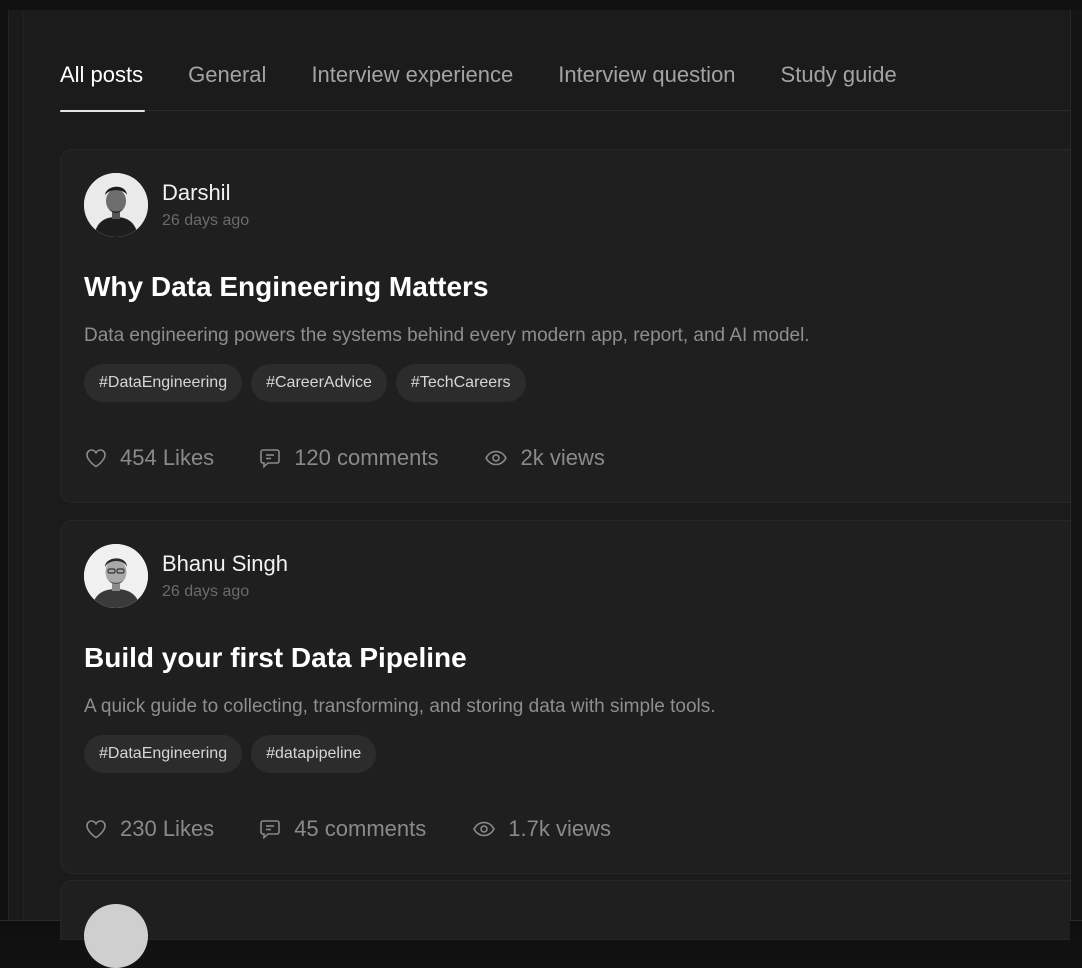  What do you see at coordinates (366, 457) in the screenshot?
I see `comments-count: 120 comments` at bounding box center [366, 457].